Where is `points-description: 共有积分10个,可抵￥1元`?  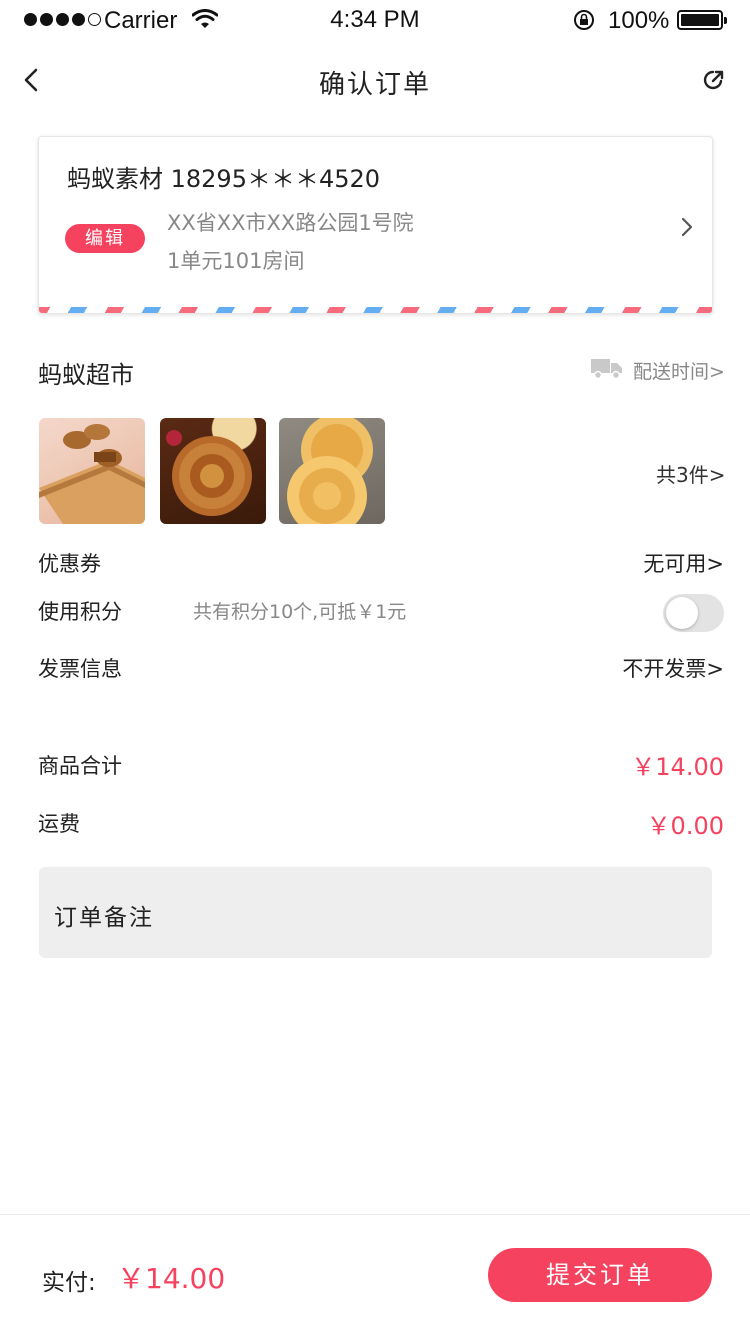 points-description: 共有积分10个,可抵￥1元 is located at coordinates (300, 612).